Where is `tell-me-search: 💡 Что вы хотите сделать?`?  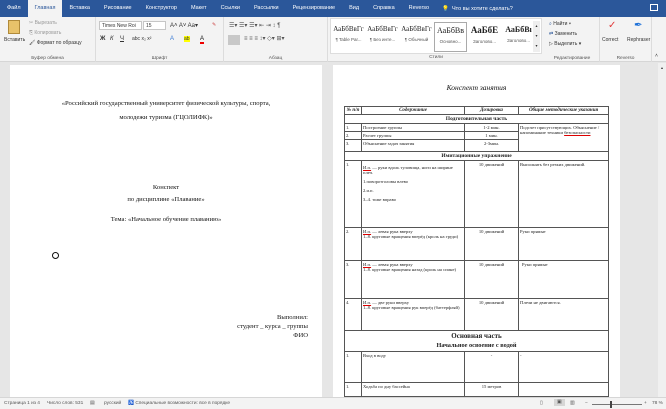
tell-me-search: 💡 Что вы хотите сделать? is located at coordinates (477, 9).